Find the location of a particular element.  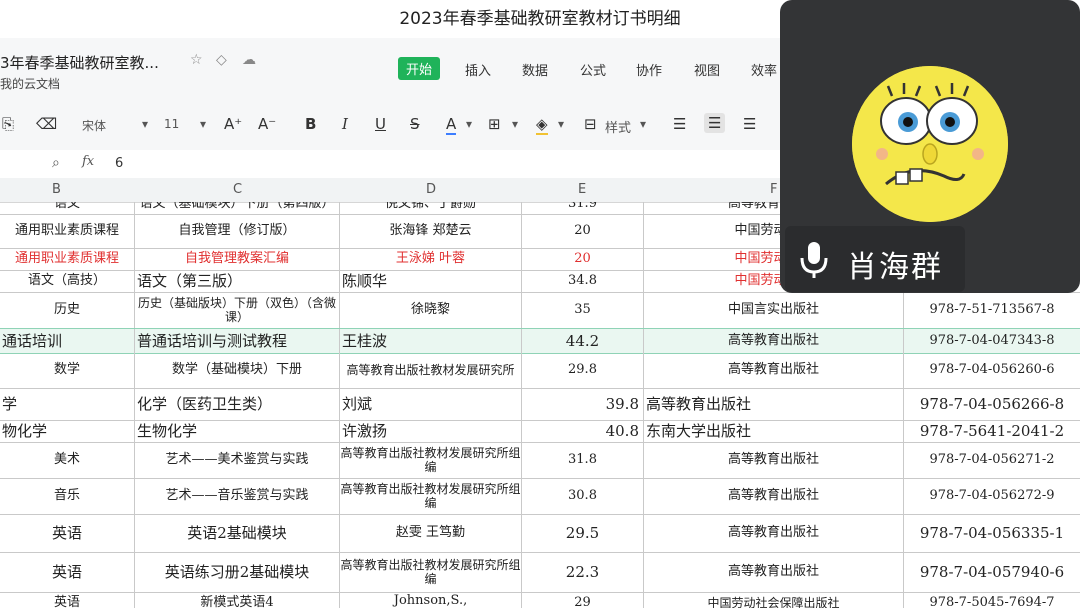

cell: 通话培训 is located at coordinates (67, 341).